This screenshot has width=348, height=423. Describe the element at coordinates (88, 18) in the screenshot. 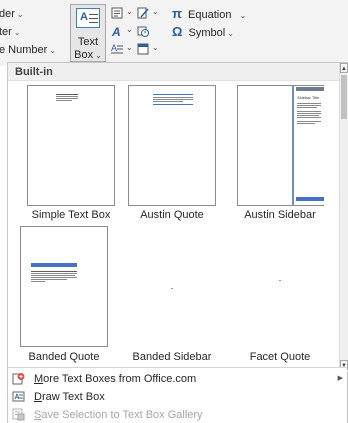

I see `textbox-icon: A` at that location.